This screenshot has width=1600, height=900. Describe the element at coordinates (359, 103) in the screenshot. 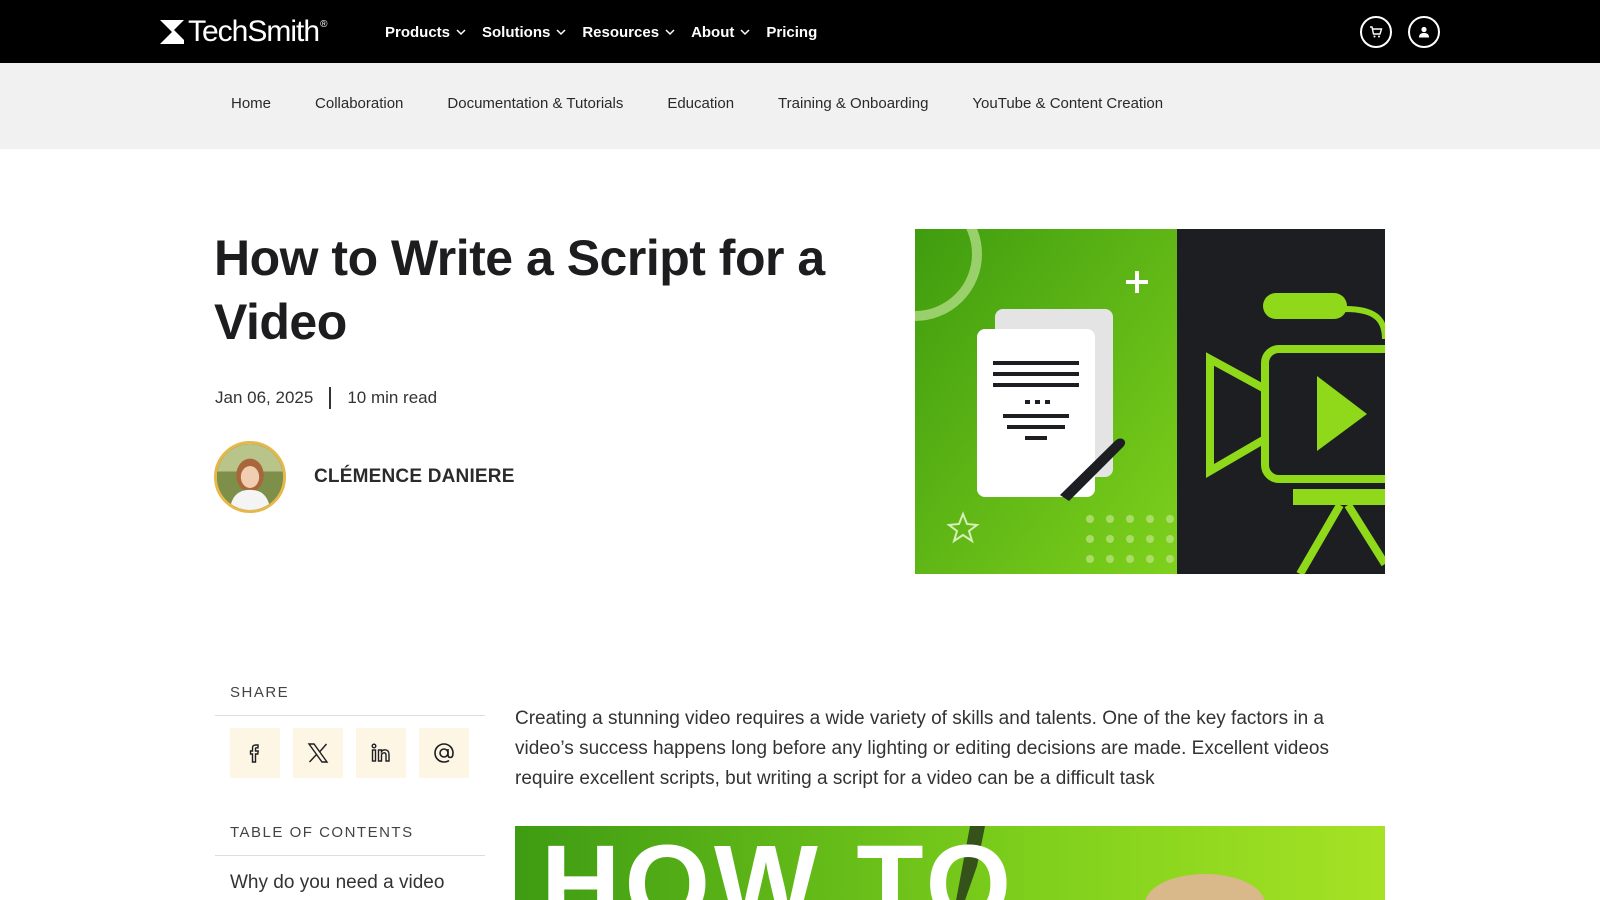

I see `subnav-collaboration: Collaboration` at that location.